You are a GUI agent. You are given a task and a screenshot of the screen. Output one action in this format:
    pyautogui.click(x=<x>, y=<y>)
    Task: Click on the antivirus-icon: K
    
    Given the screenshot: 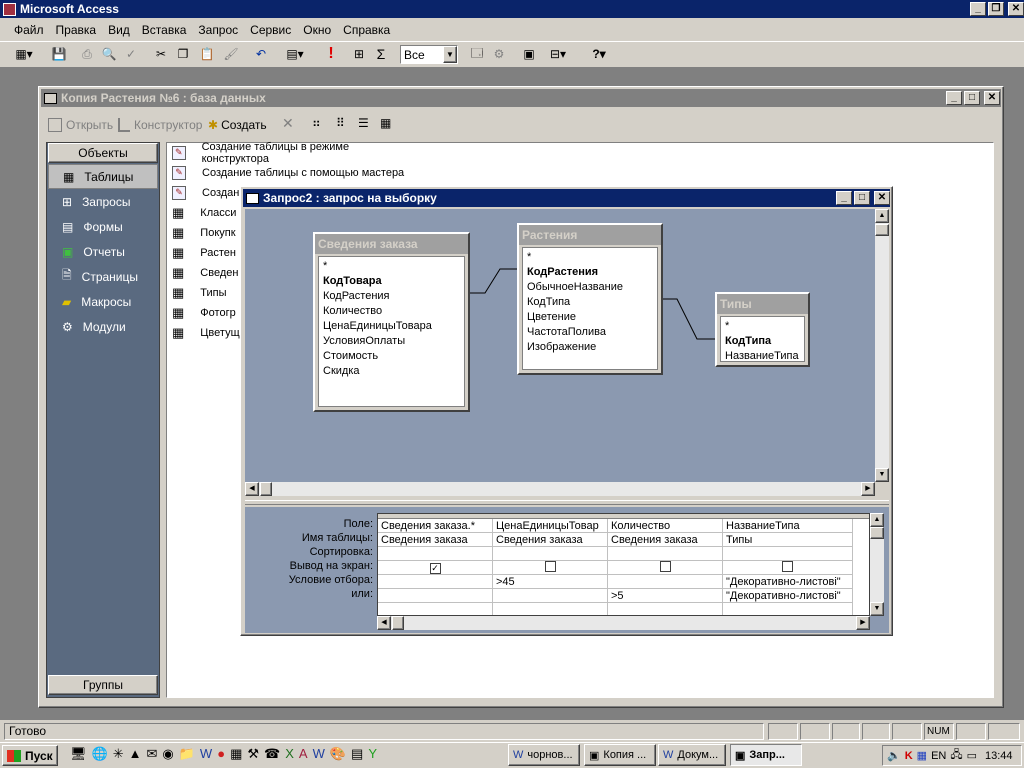 What is the action you would take?
    pyautogui.click(x=909, y=756)
    